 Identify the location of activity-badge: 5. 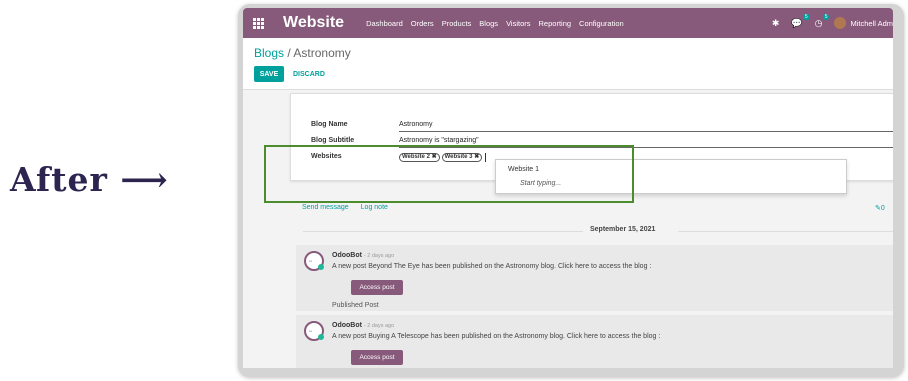
(826, 16).